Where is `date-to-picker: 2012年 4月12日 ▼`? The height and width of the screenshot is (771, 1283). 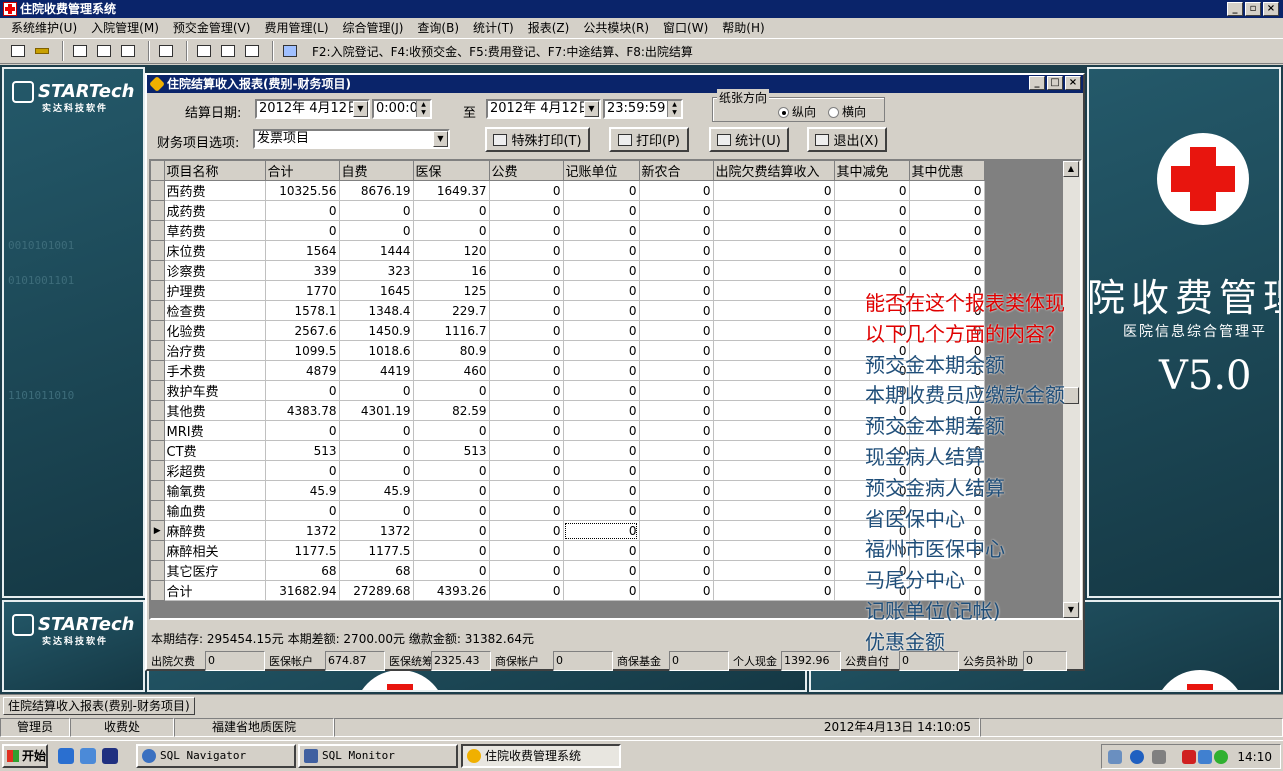
date-to-picker: 2012年 4月12日 ▼ is located at coordinates (543, 109).